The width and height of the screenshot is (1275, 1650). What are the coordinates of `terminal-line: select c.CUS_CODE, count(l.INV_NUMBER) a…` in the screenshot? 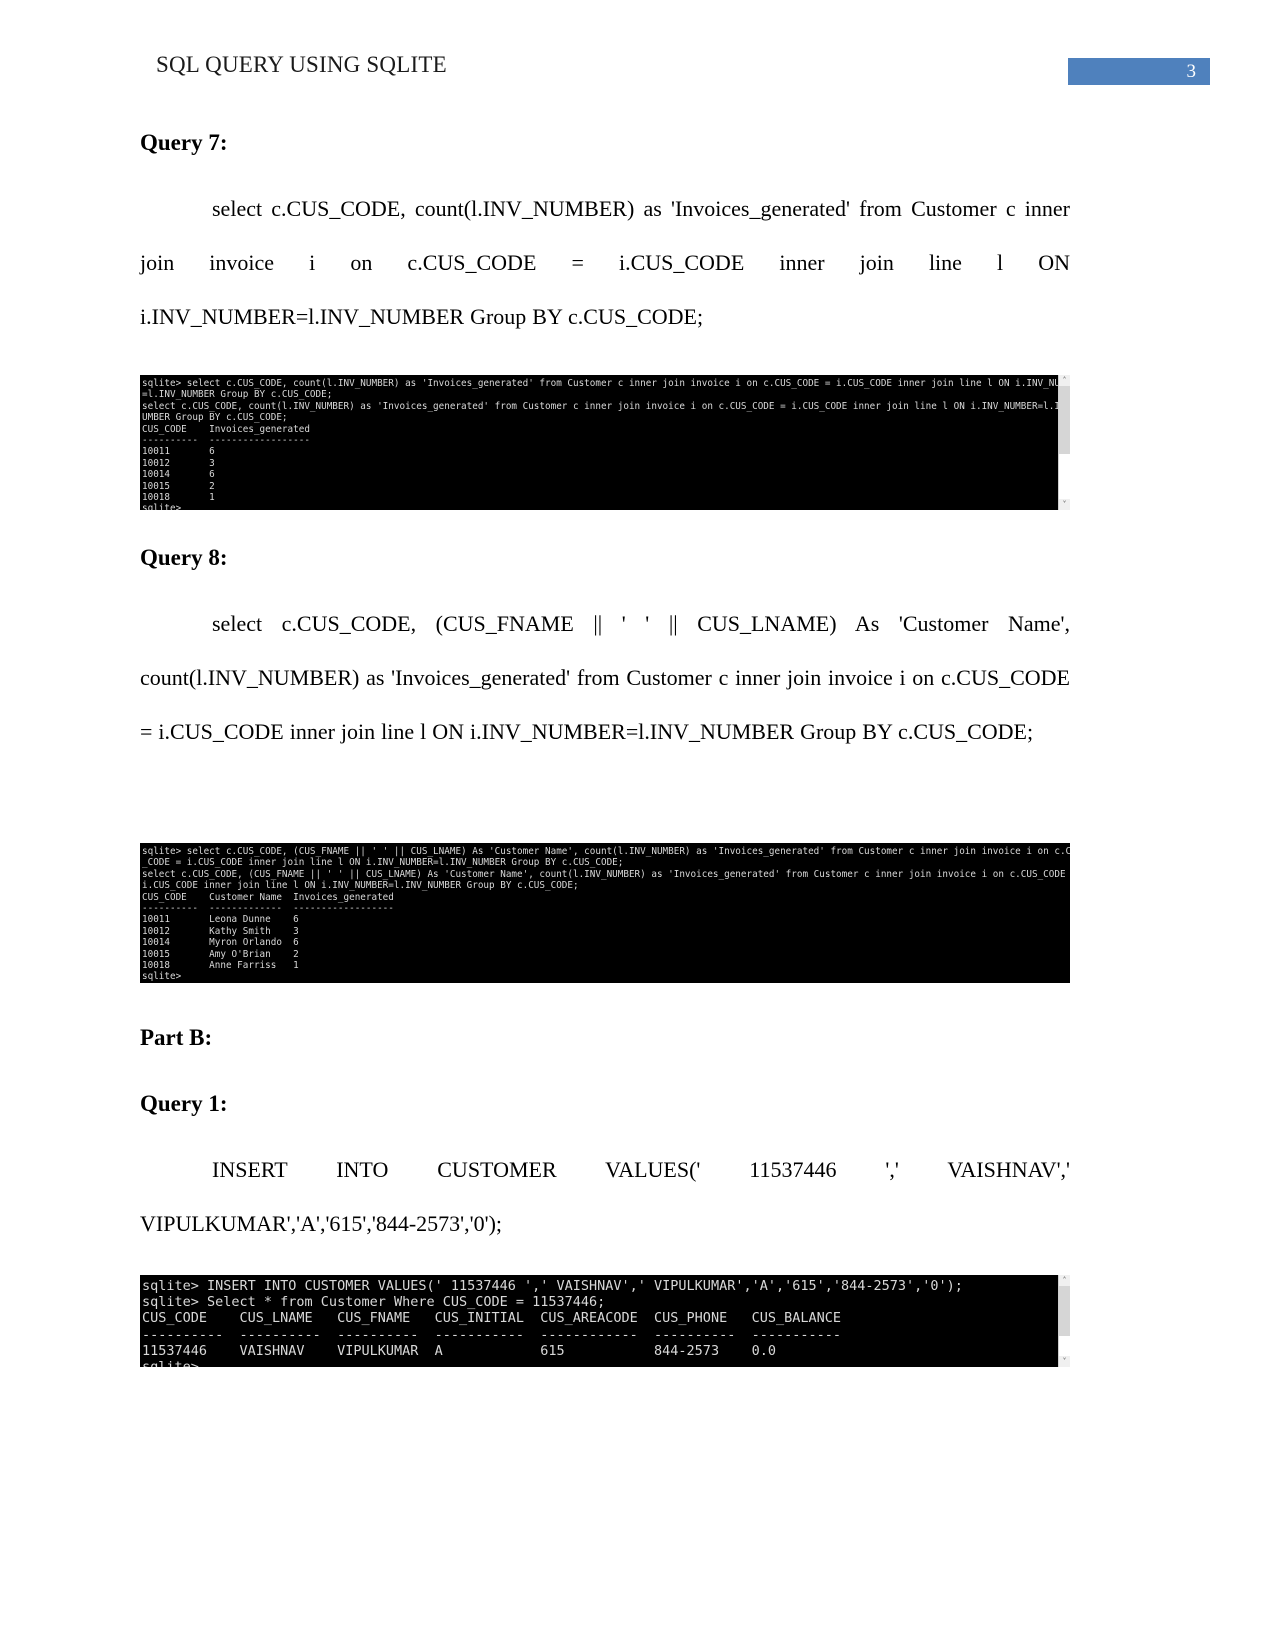 It's located at (606, 406).